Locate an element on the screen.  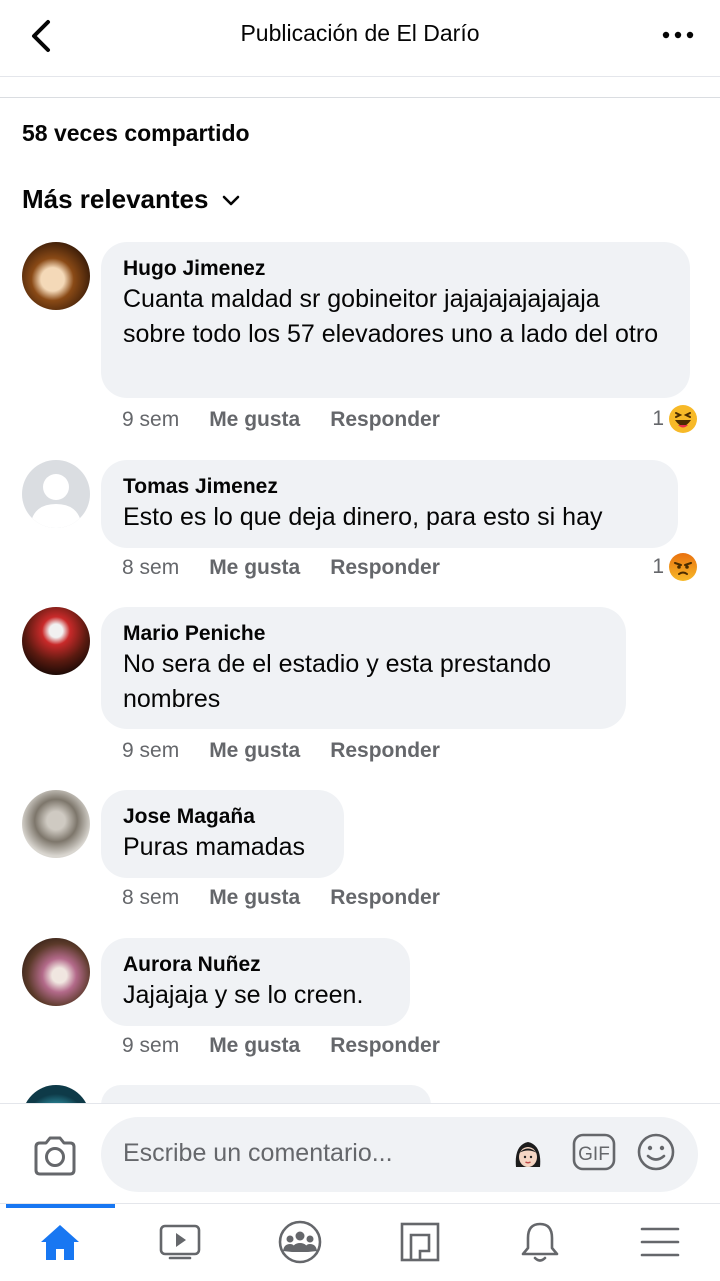
page-title: Publicación de El Darío is located at coordinates (360, 33).